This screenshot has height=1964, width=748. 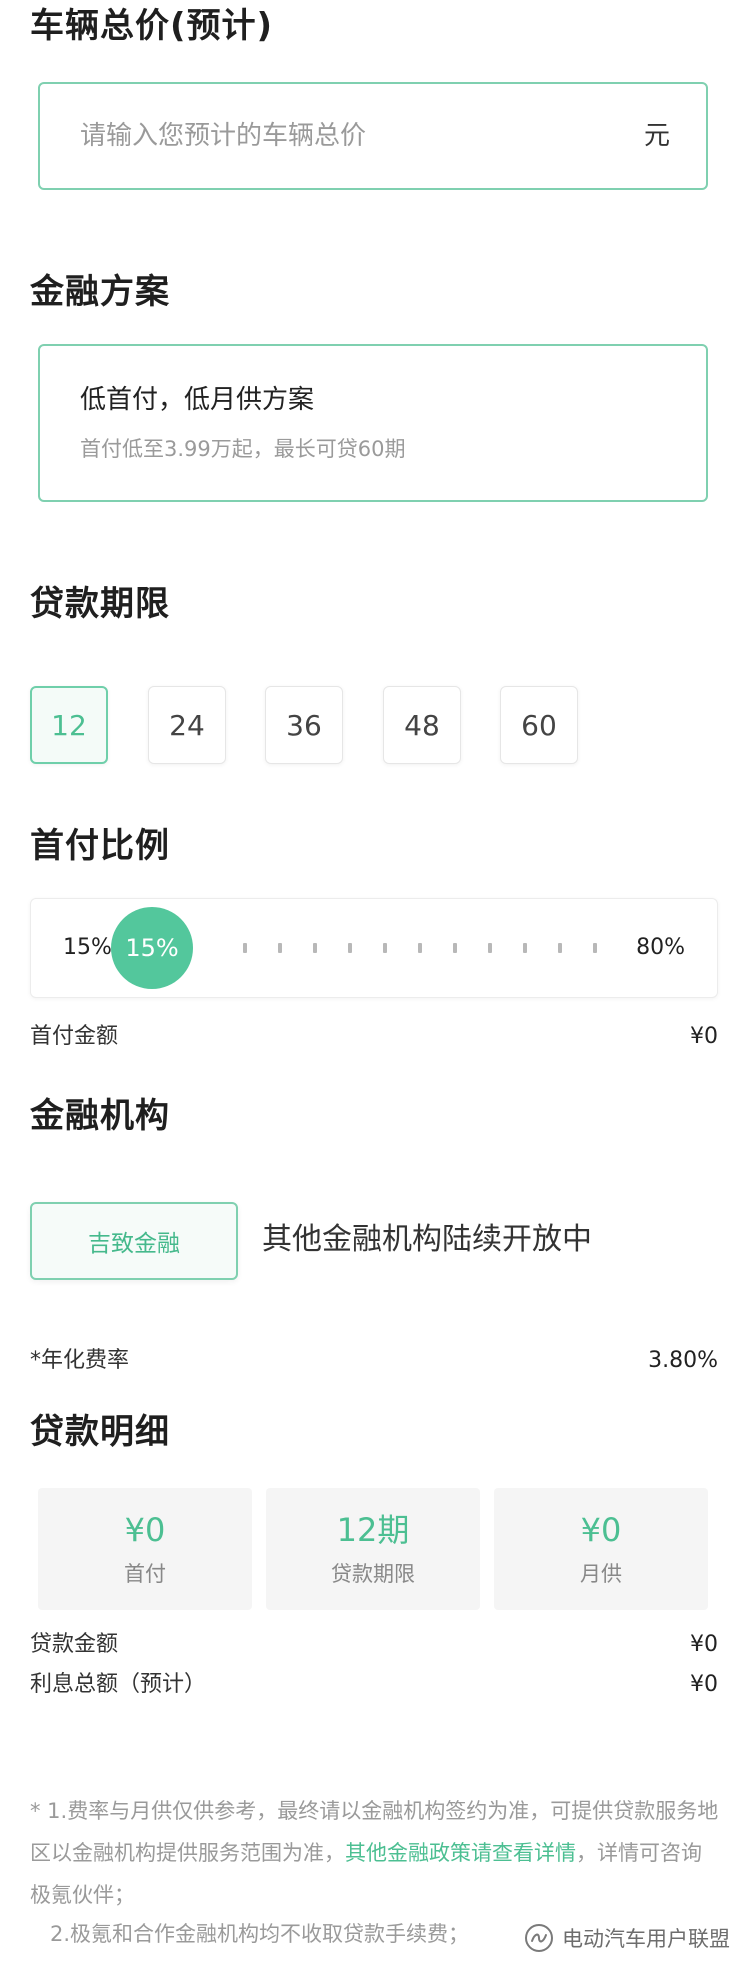 What do you see at coordinates (374, 948) in the screenshot?
I see `down-payment-slider: 15% 15% 80%` at bounding box center [374, 948].